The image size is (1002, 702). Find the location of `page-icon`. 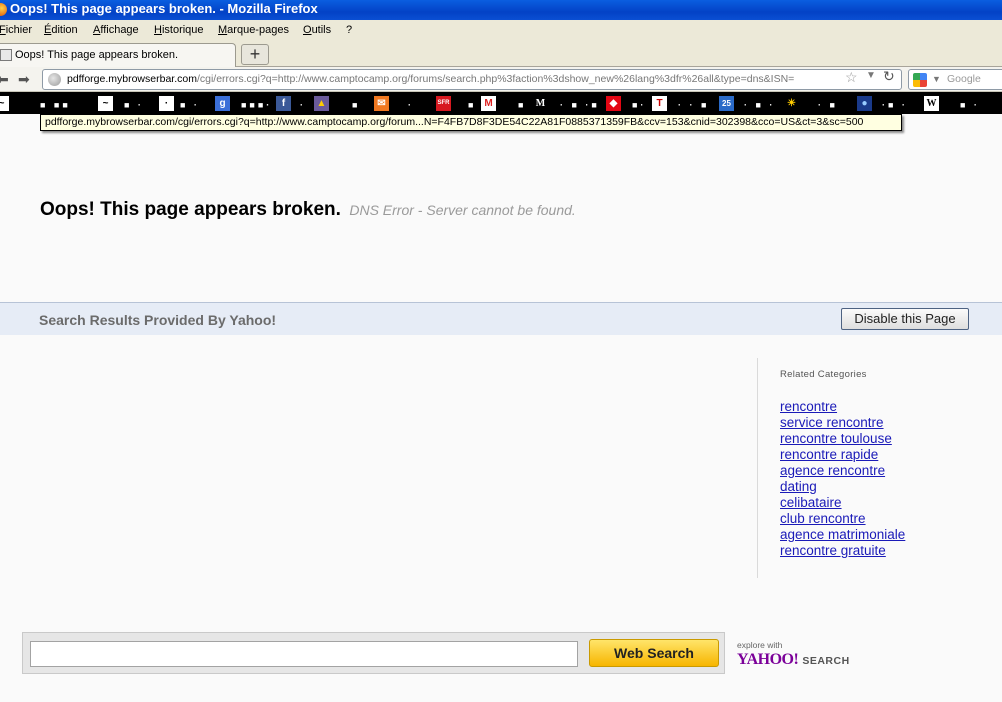

page-icon is located at coordinates (6, 55).